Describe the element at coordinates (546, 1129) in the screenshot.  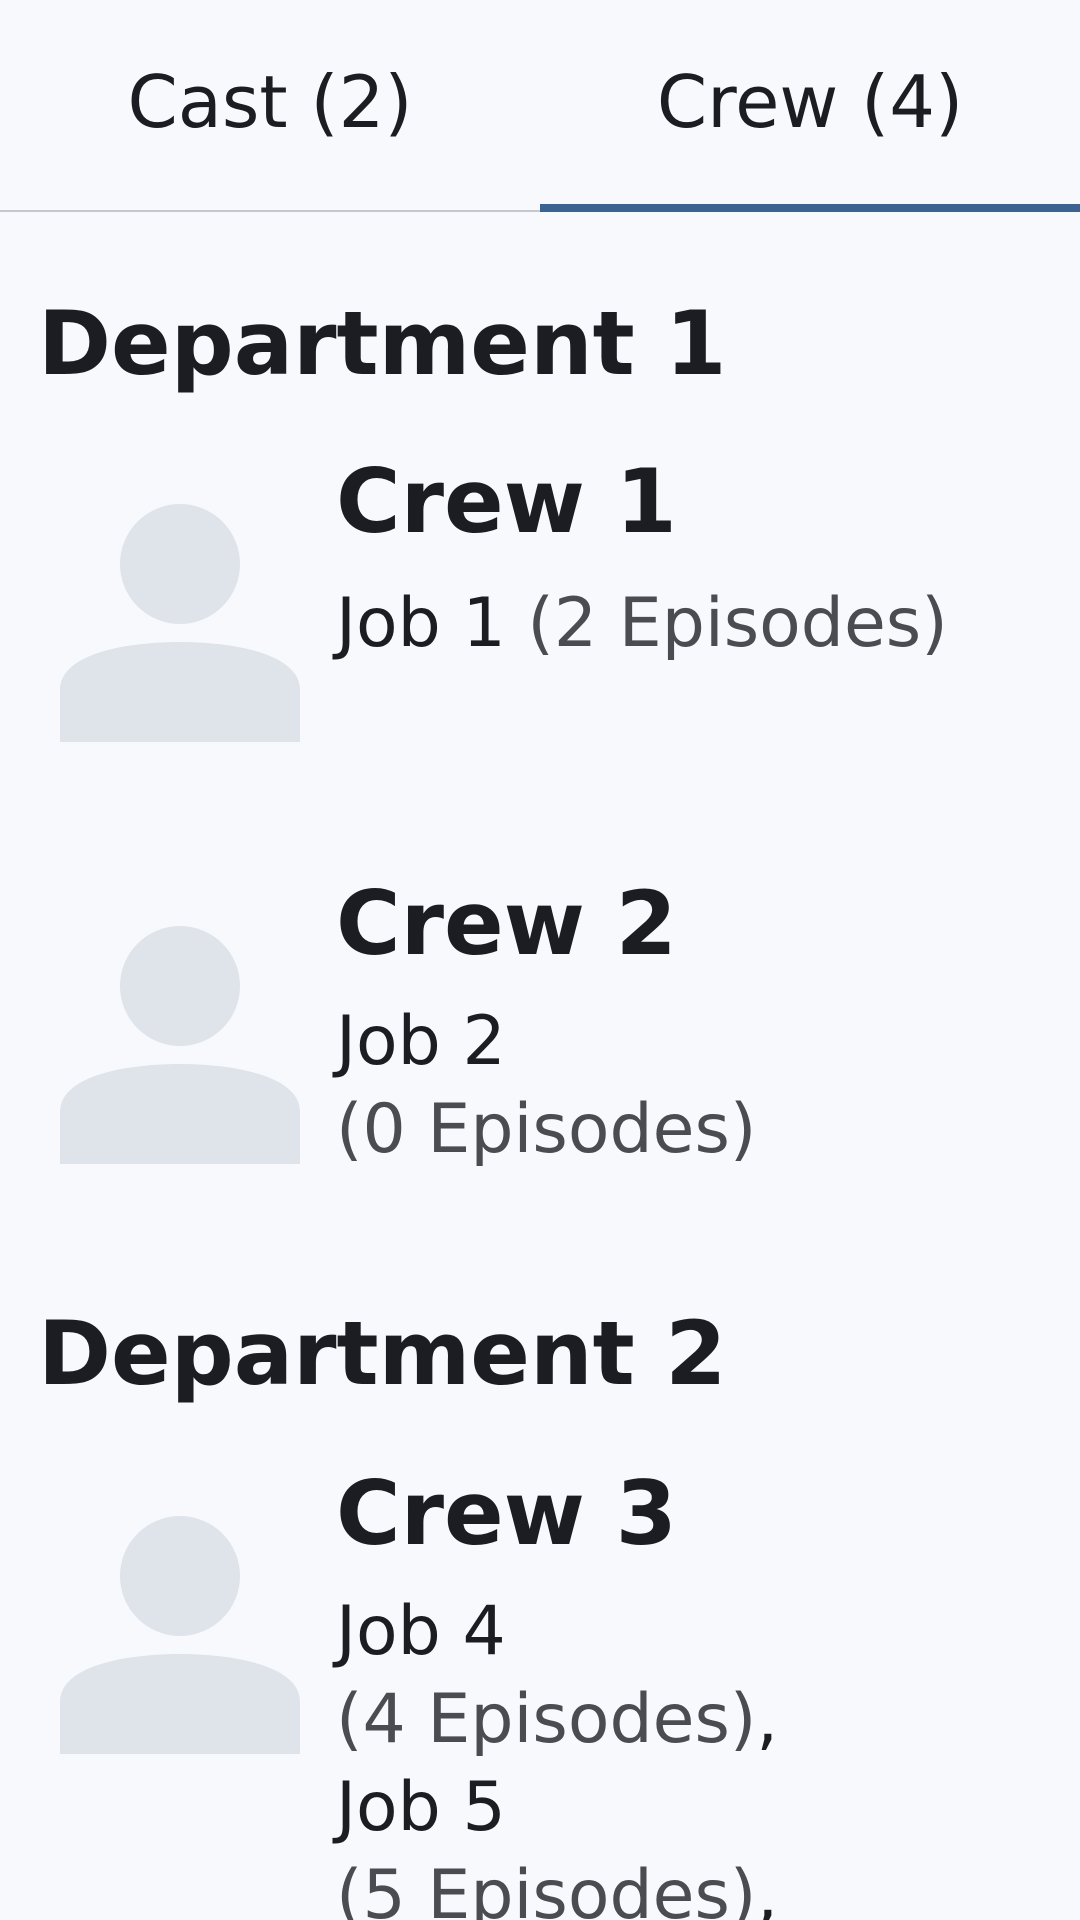
I see `episode-count: (0 Episodes)` at that location.